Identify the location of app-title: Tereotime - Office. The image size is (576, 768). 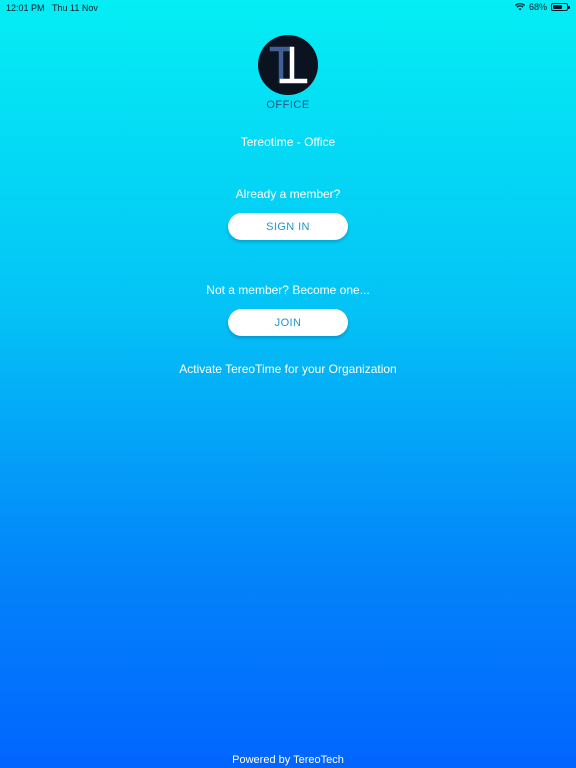
(288, 142).